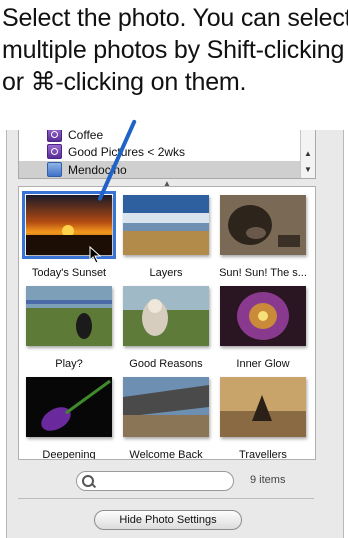 This screenshot has width=348, height=538. Describe the element at coordinates (86, 136) in the screenshot. I see `album-label: Coffee` at that location.